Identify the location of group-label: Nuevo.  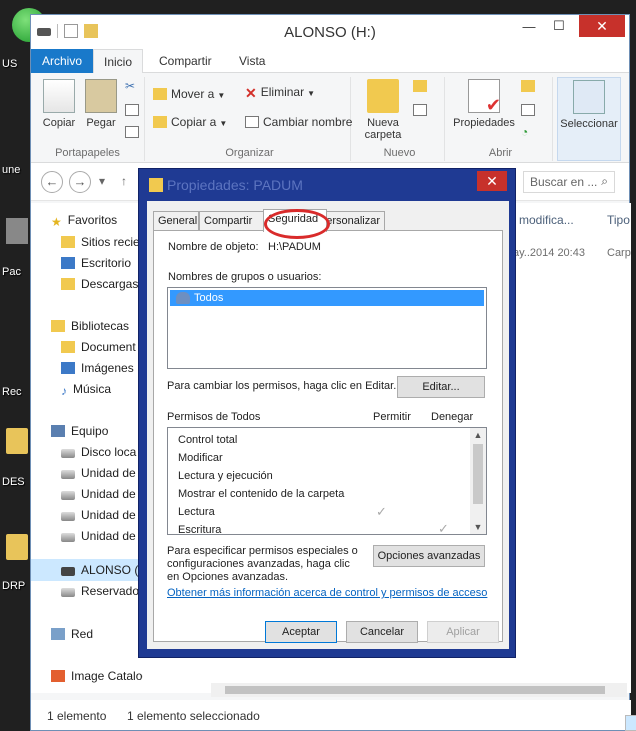
(399, 153).